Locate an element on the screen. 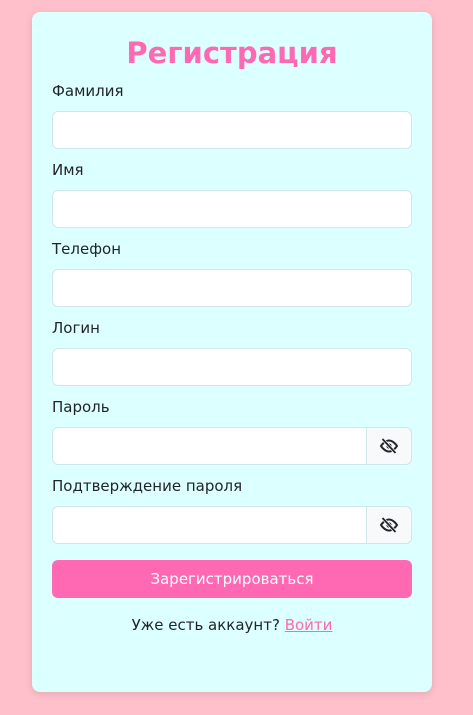  login-field-group: Логин is located at coordinates (232, 351).